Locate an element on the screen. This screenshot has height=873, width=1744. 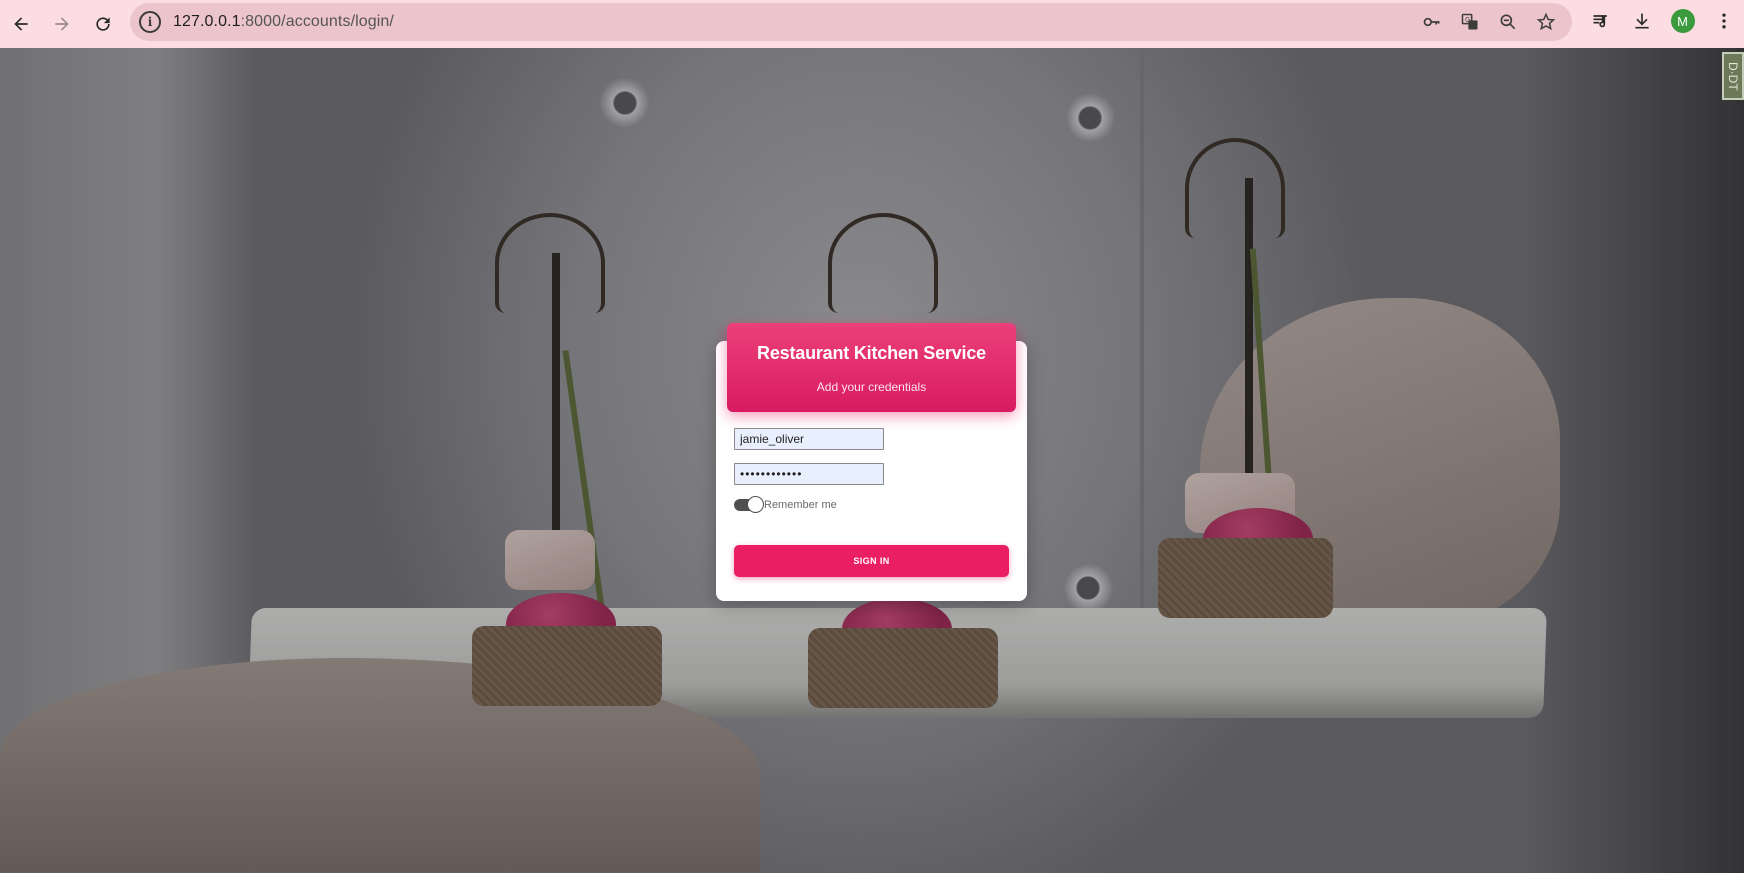
download-icon is located at coordinates (1641, 21).